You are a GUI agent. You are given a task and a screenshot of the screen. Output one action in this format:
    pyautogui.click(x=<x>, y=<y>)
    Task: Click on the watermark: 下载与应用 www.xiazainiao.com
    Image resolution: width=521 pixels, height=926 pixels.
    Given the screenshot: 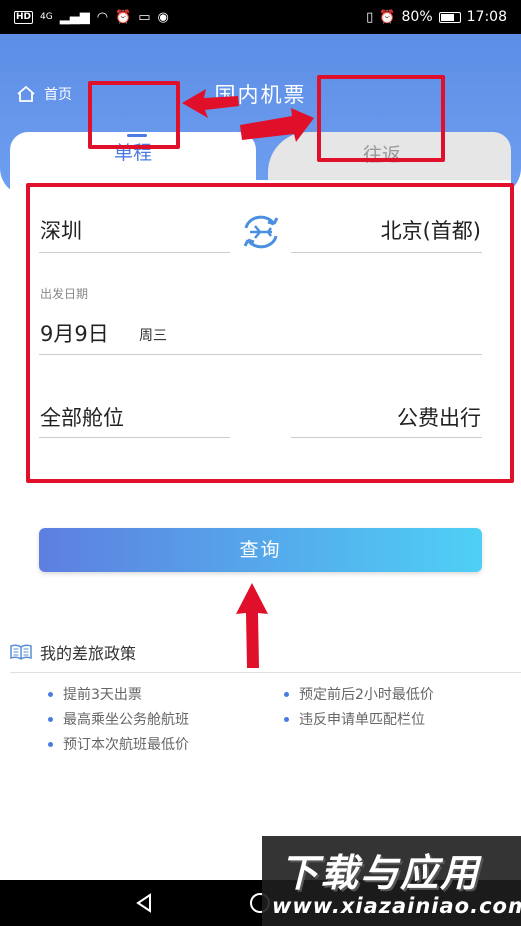 What is the action you would take?
    pyautogui.click(x=391, y=881)
    